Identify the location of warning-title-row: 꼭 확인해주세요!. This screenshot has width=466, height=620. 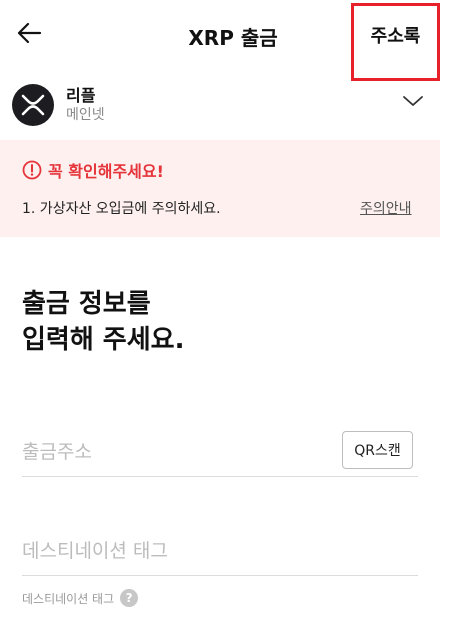
(93, 170).